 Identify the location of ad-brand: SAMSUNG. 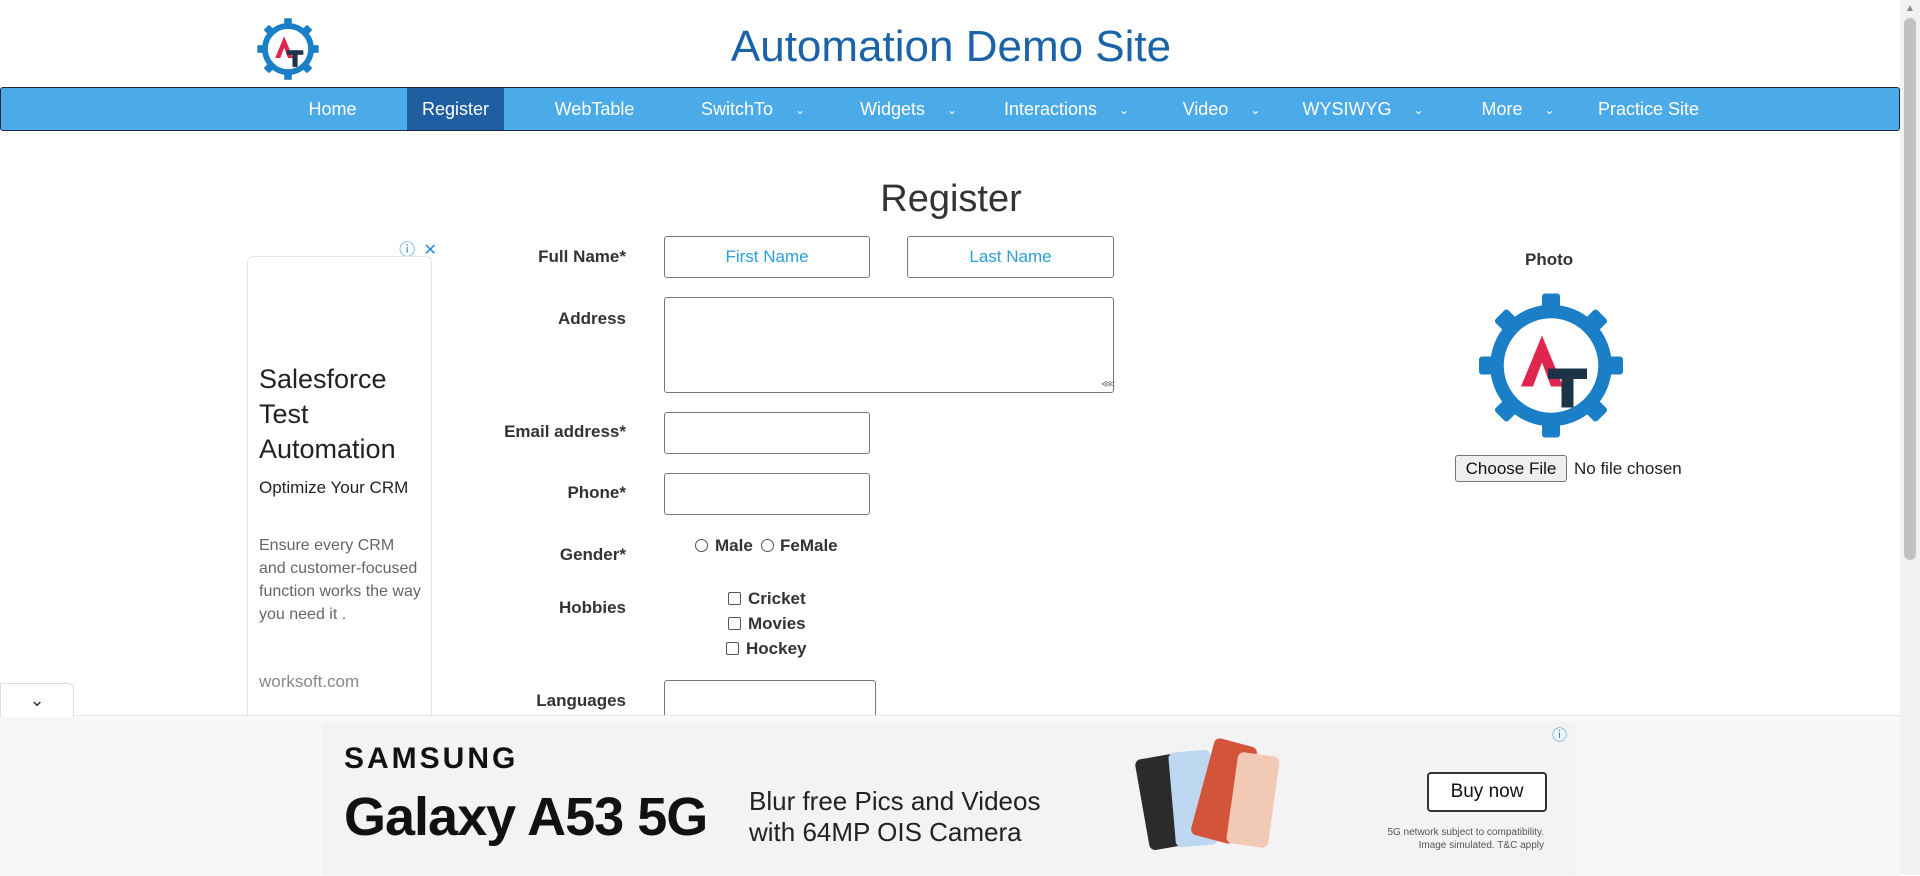
(431, 758).